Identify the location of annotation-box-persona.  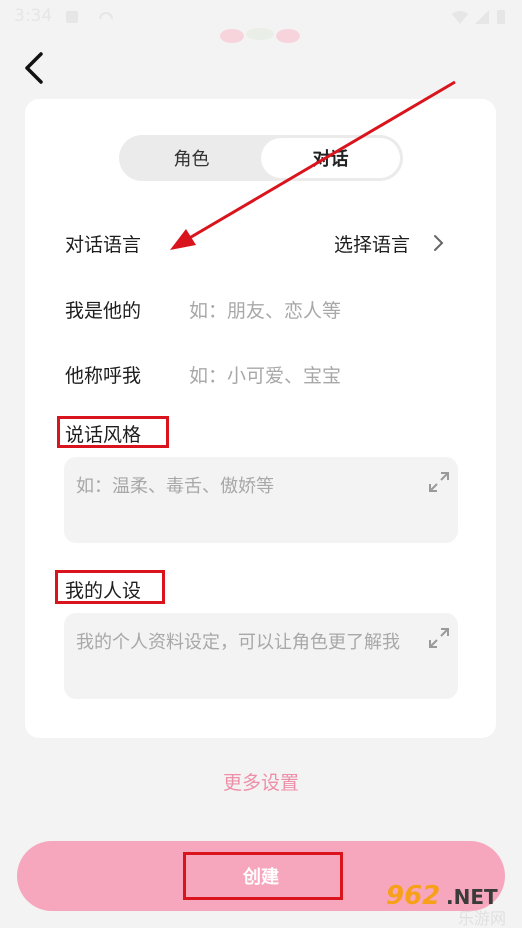
(110, 587).